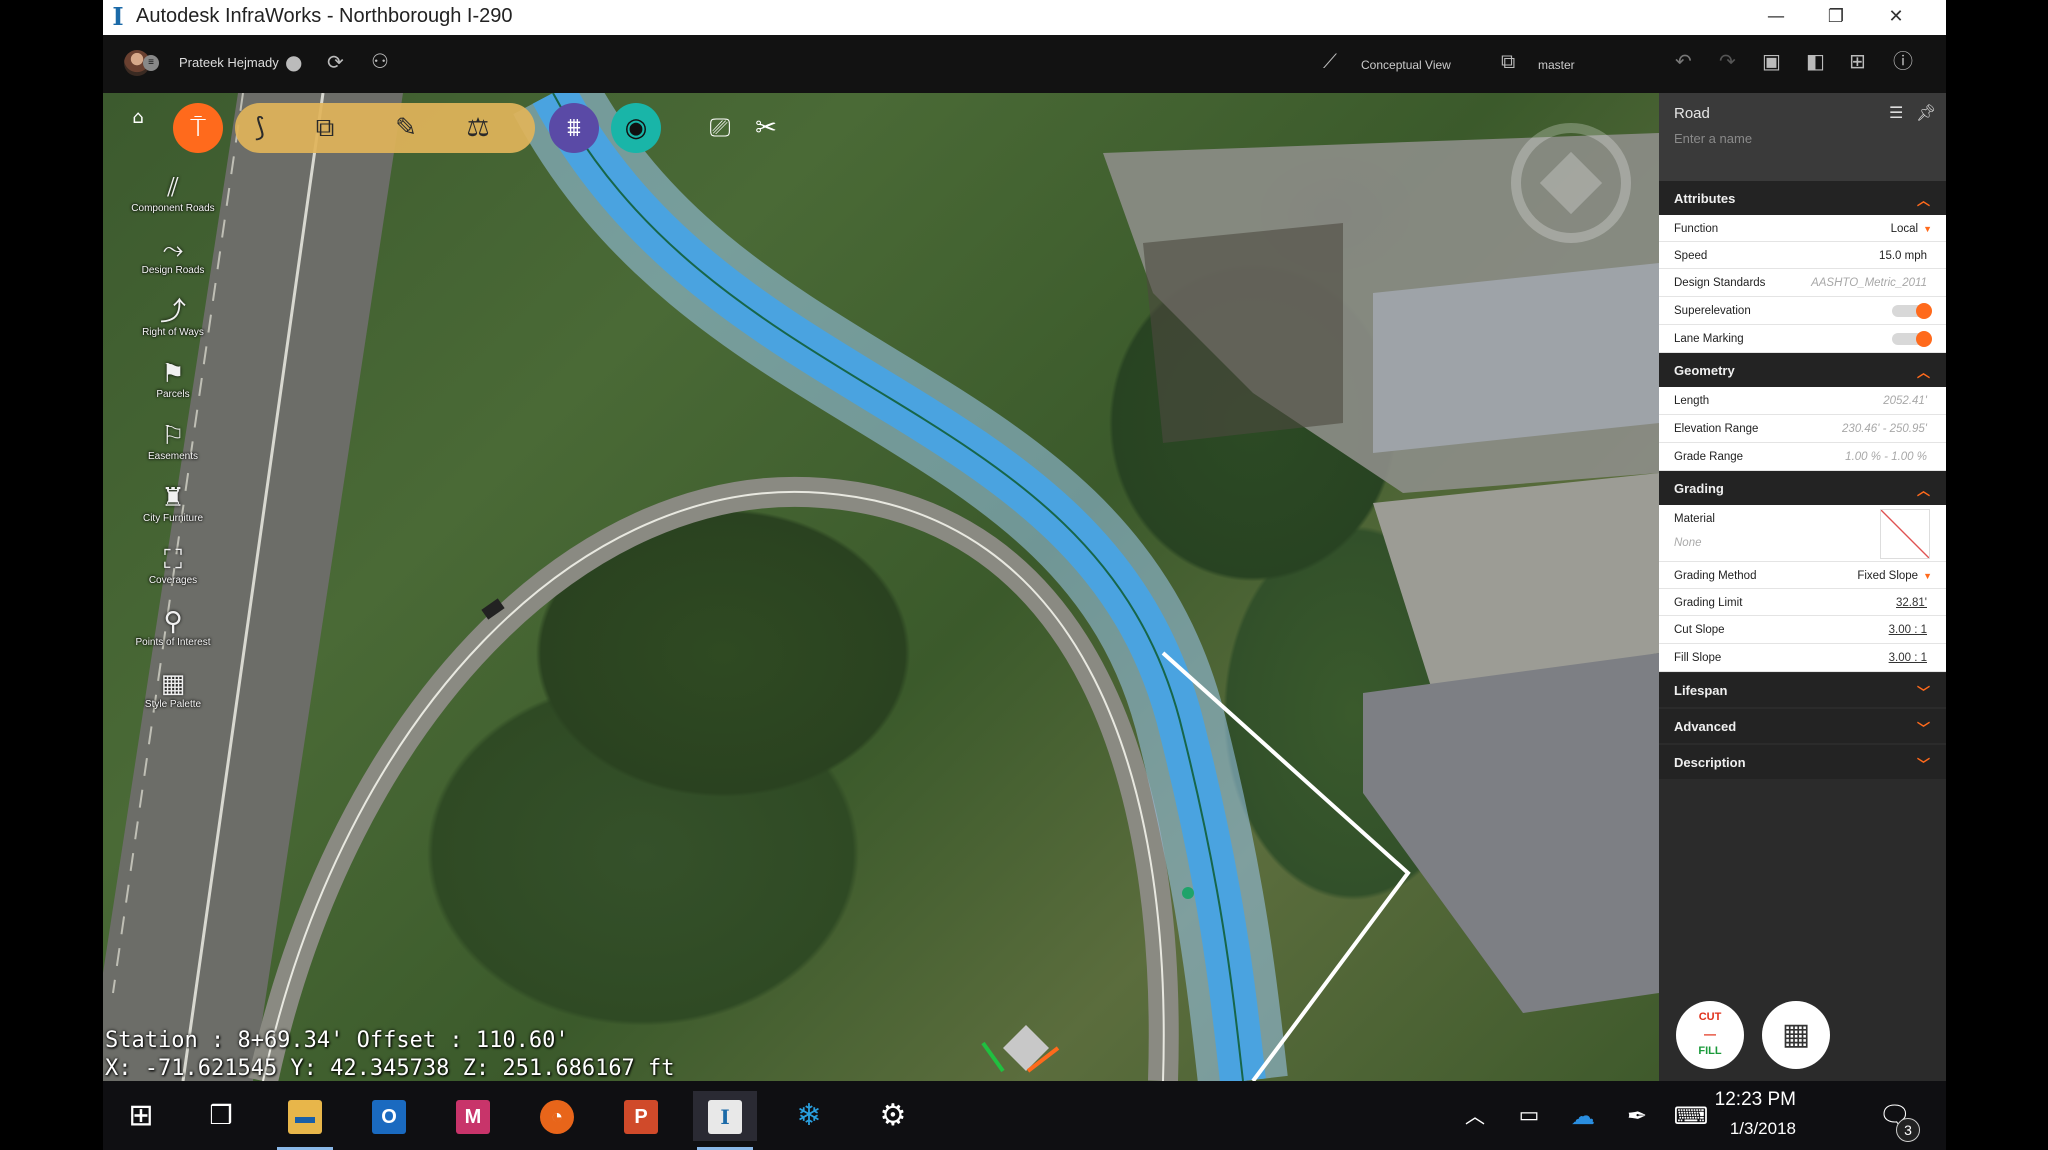 The height and width of the screenshot is (1150, 2048). What do you see at coordinates (173, 451) in the screenshot?
I see `easements-tool: ⚐ Easements` at bounding box center [173, 451].